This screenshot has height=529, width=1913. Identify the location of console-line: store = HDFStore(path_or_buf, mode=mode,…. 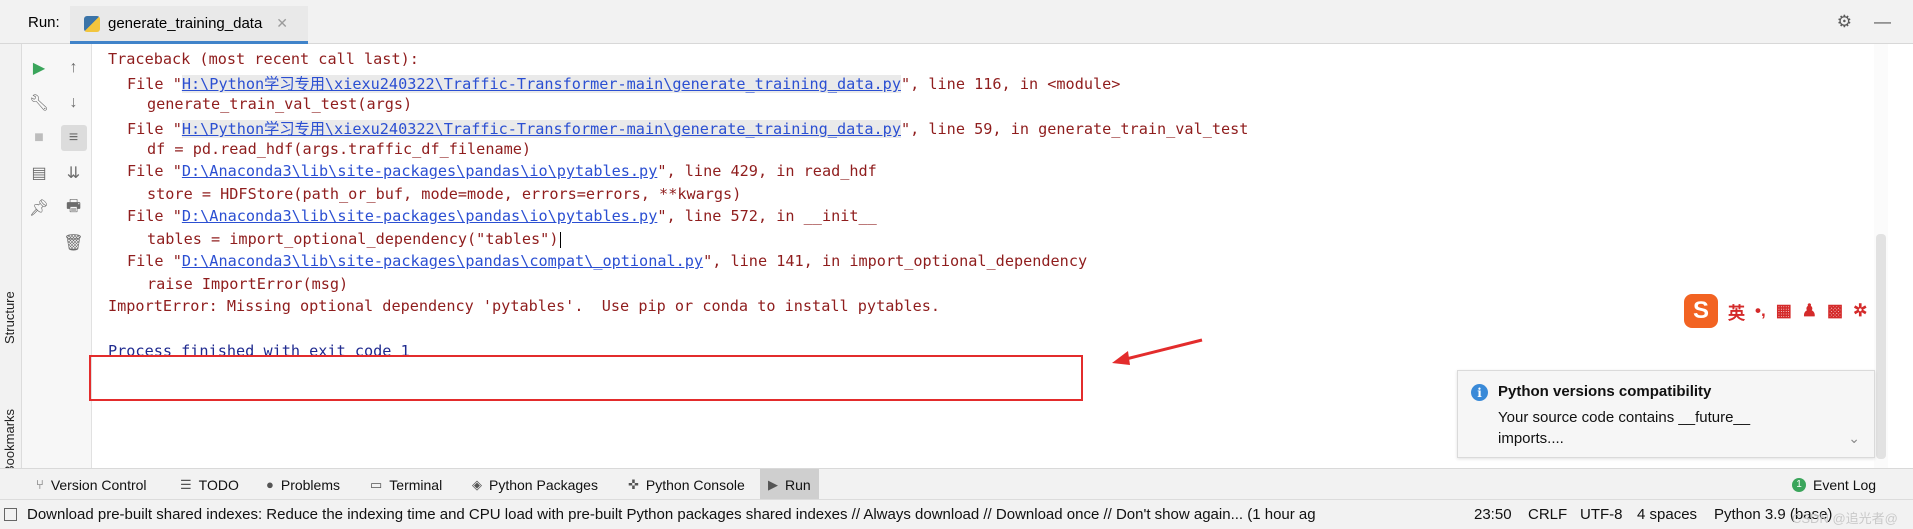
(444, 194).